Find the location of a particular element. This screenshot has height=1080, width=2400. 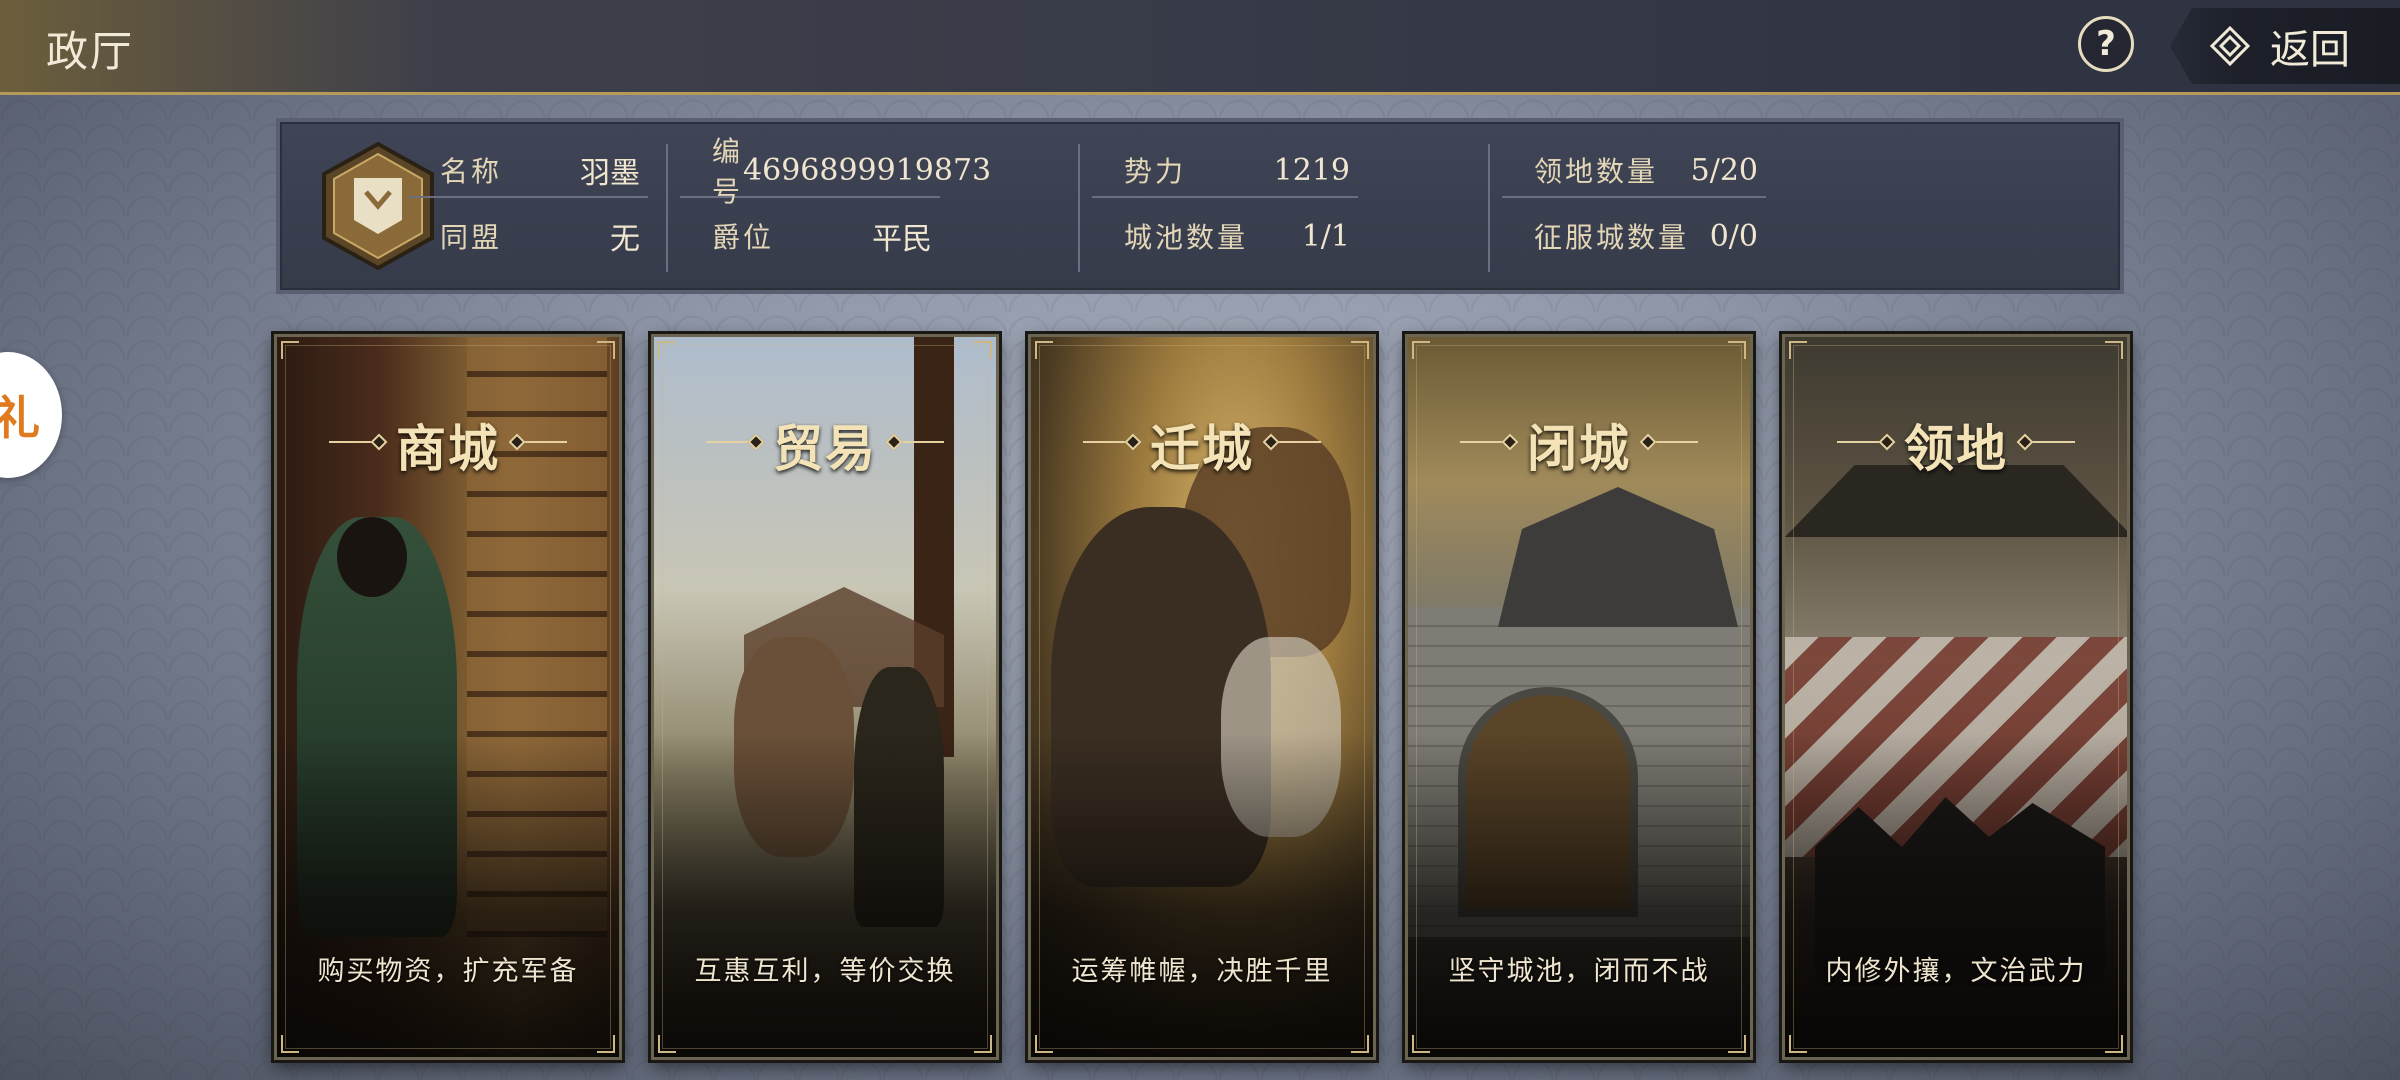

power-value: 1219 is located at coordinates (1311, 170).